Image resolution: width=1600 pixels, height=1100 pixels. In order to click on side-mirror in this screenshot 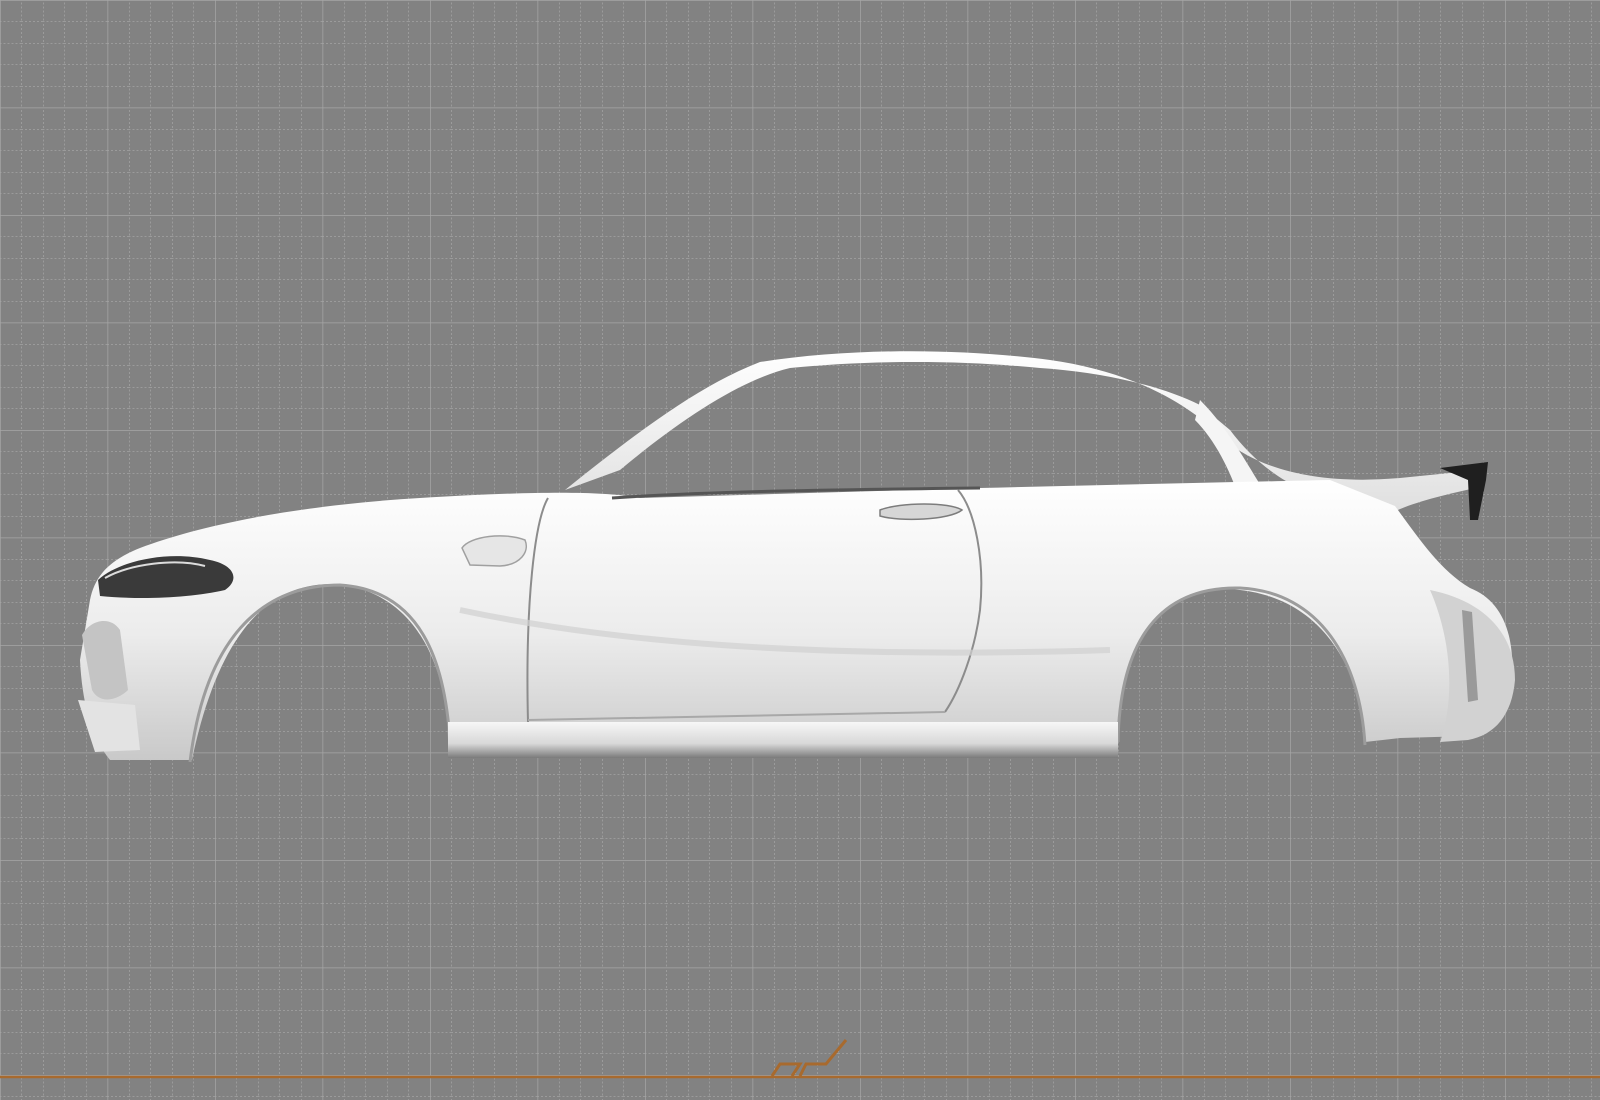, I will do `click(494, 551)`.